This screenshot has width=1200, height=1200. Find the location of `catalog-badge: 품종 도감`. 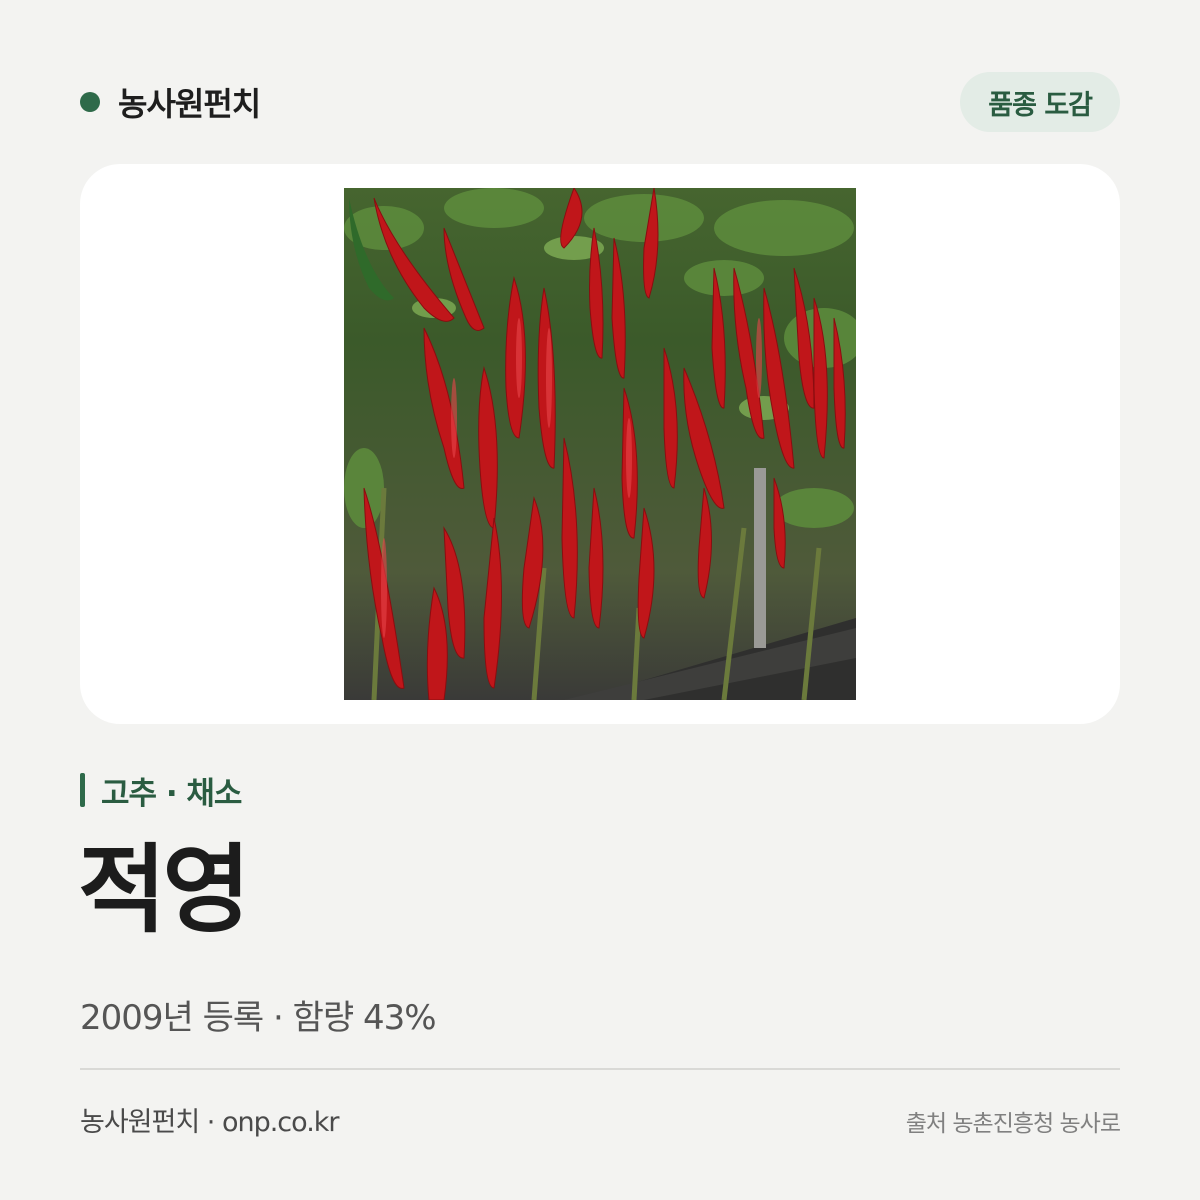

catalog-badge: 품종 도감 is located at coordinates (1040, 102).